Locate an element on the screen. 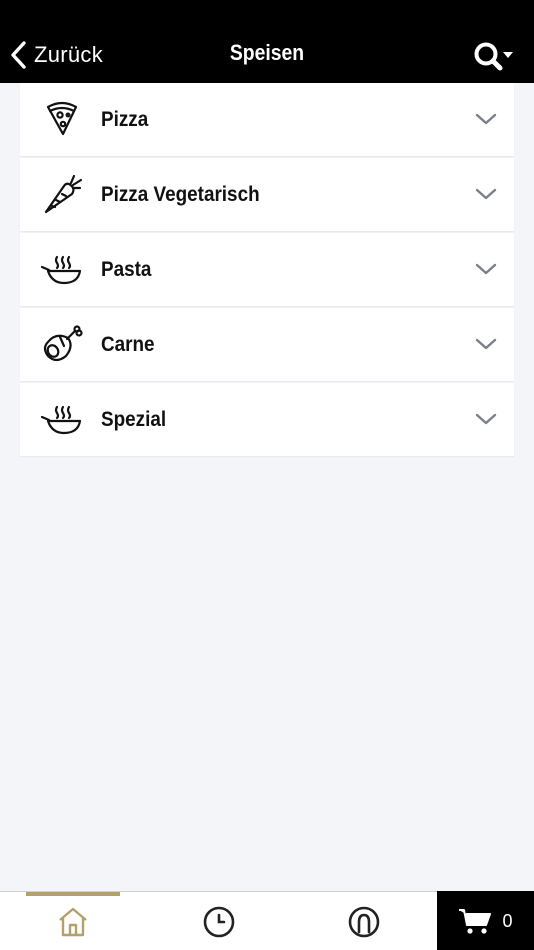 Image resolution: width=534 pixels, height=950 pixels. category-label: Carne is located at coordinates (128, 344).